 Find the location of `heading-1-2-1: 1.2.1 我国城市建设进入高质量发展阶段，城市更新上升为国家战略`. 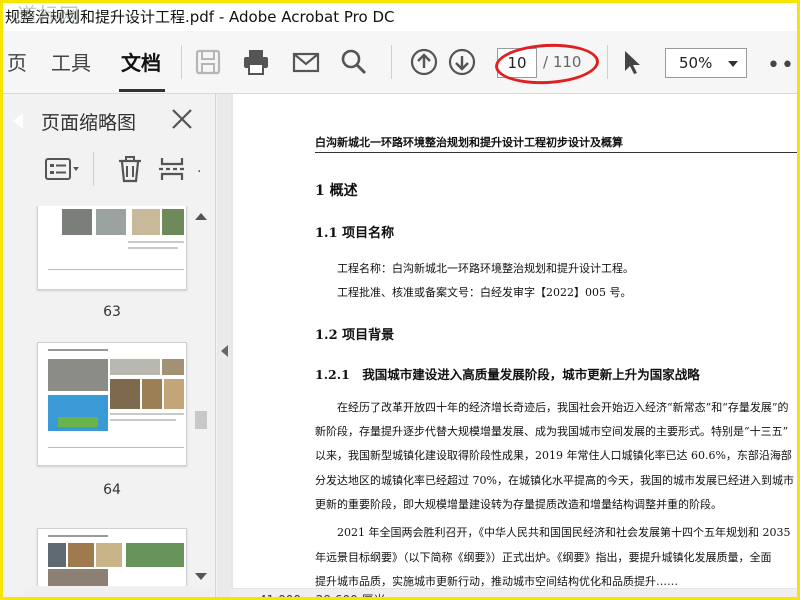

heading-1-2-1: 1.2.1 我国城市建设进入高质量发展阶段，城市更新上升为国家战略 is located at coordinates (507, 374).